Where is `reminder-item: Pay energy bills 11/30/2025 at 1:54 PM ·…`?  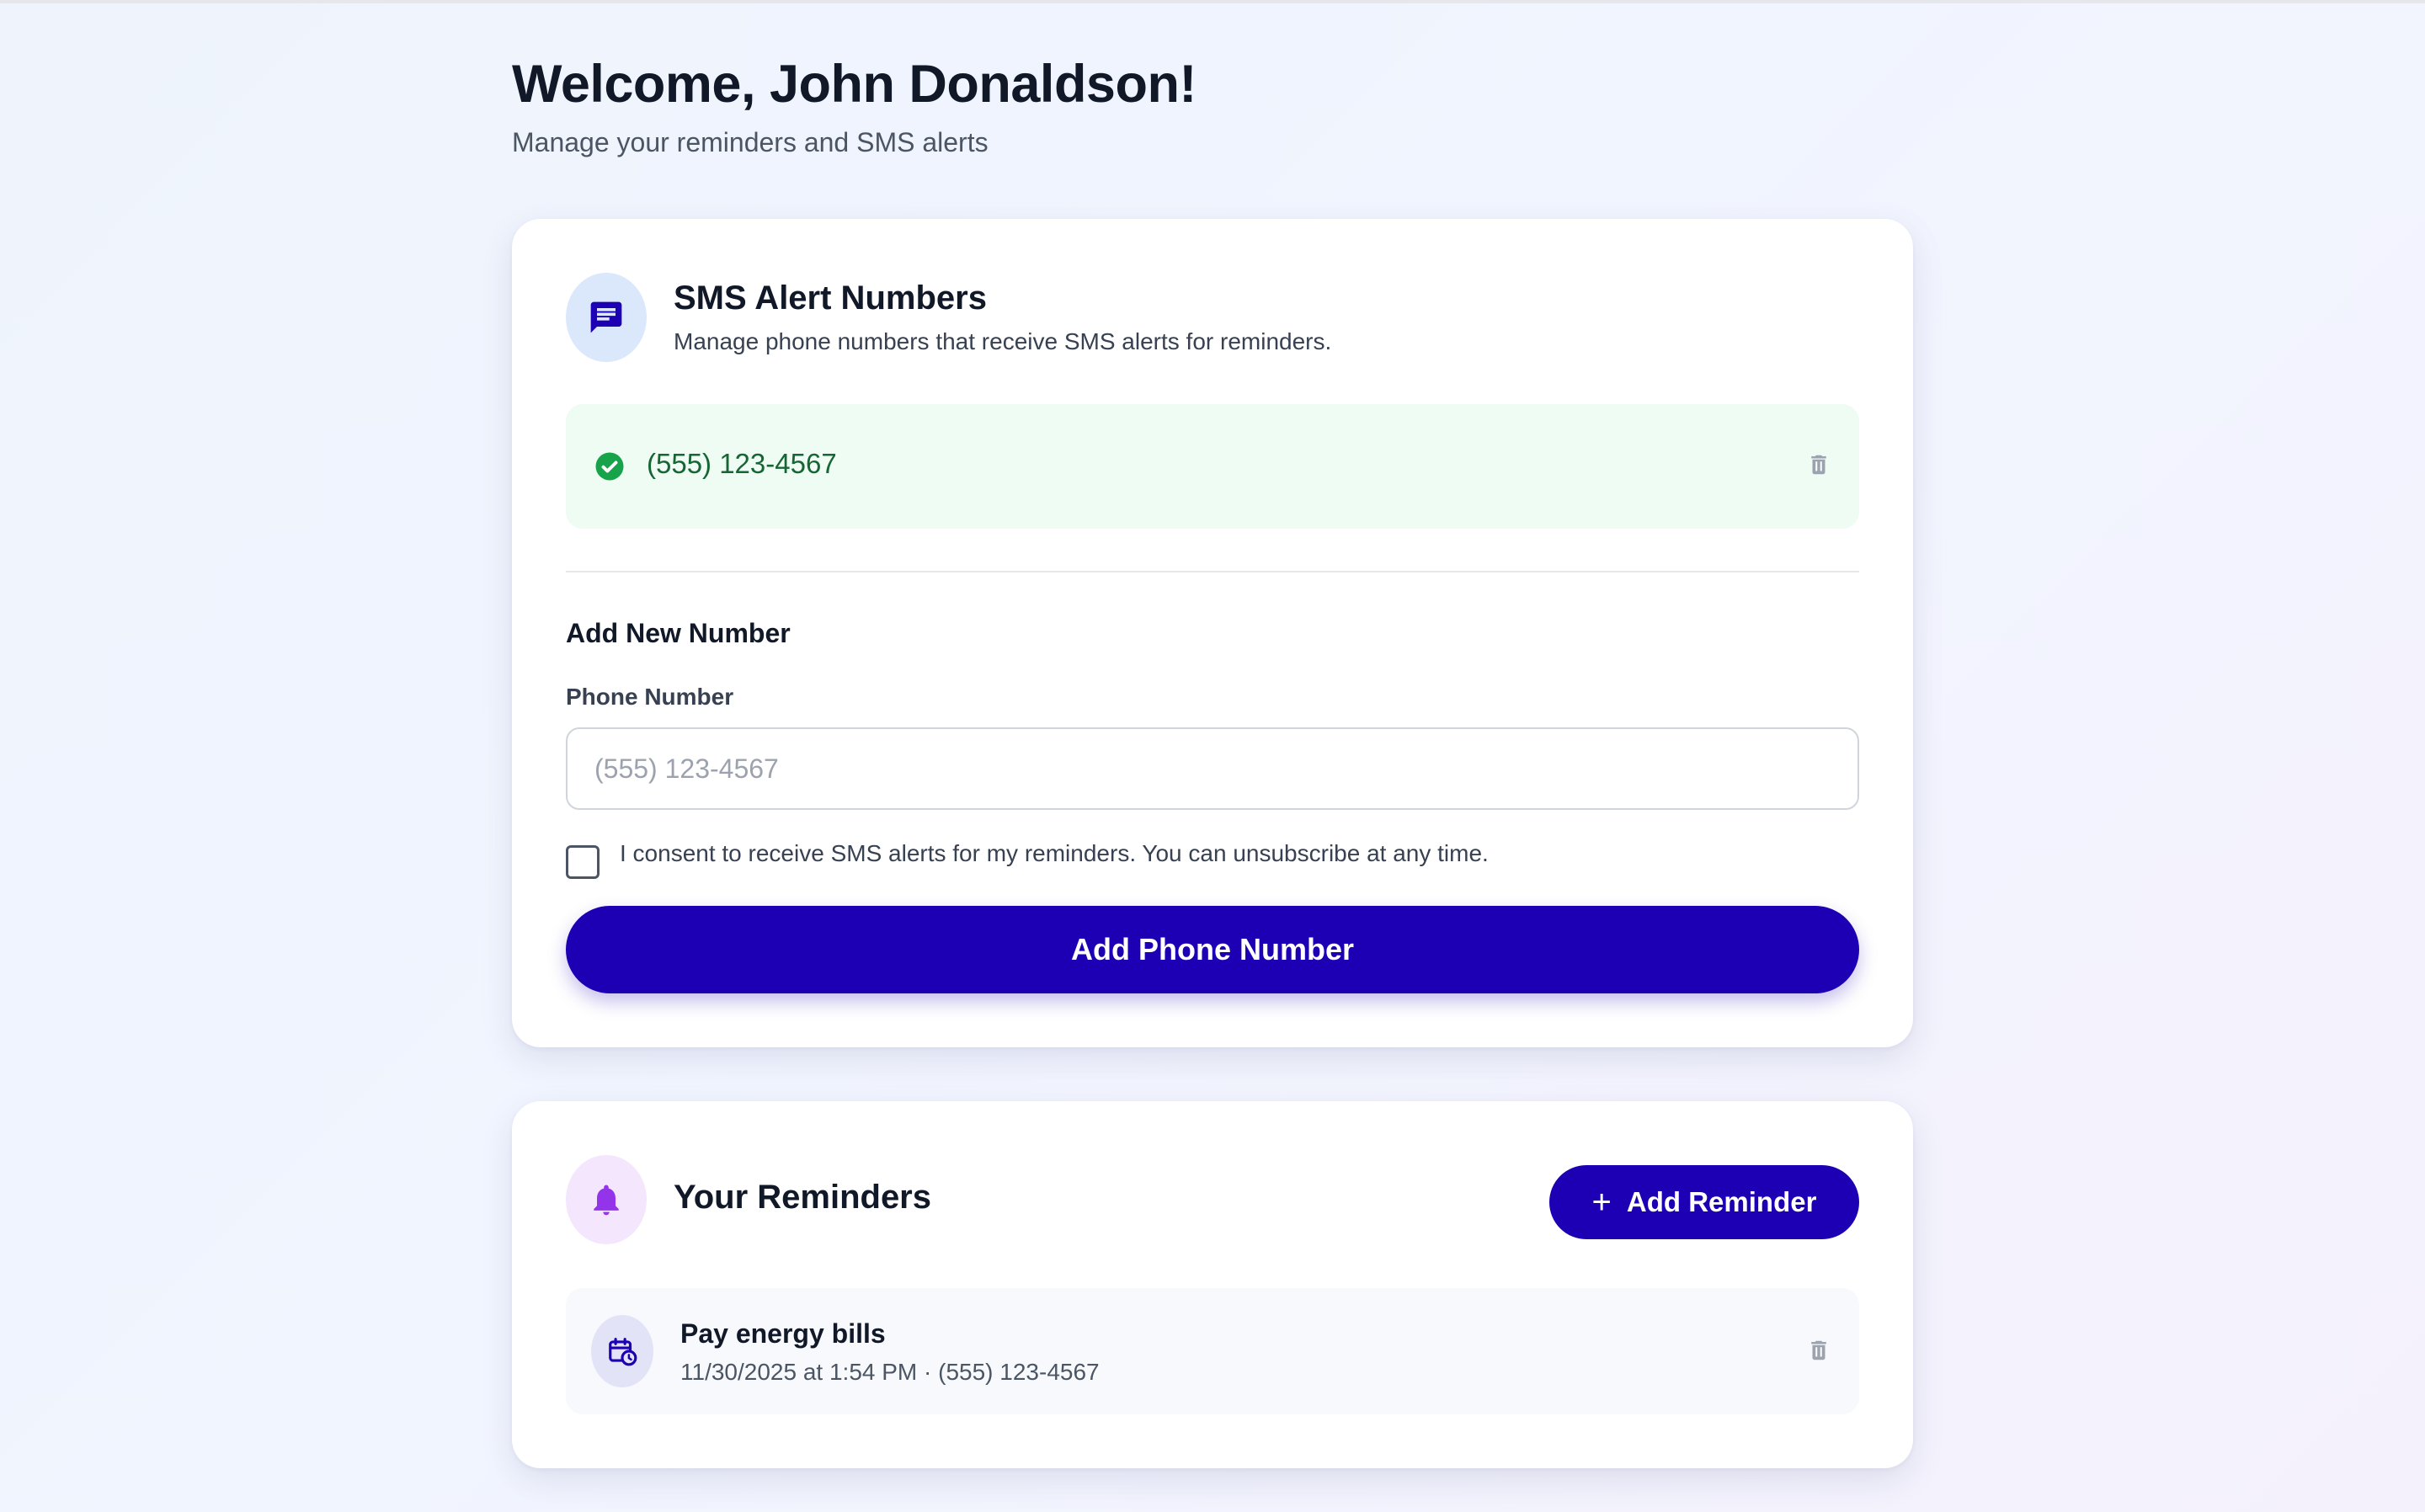
reminder-item: Pay energy bills 11/30/2025 at 1:54 PM ·… is located at coordinates (1212, 1351).